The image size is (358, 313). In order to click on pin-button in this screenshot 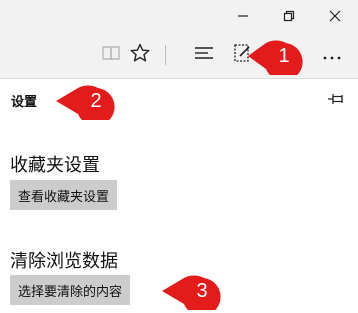, I will do `click(336, 99)`.